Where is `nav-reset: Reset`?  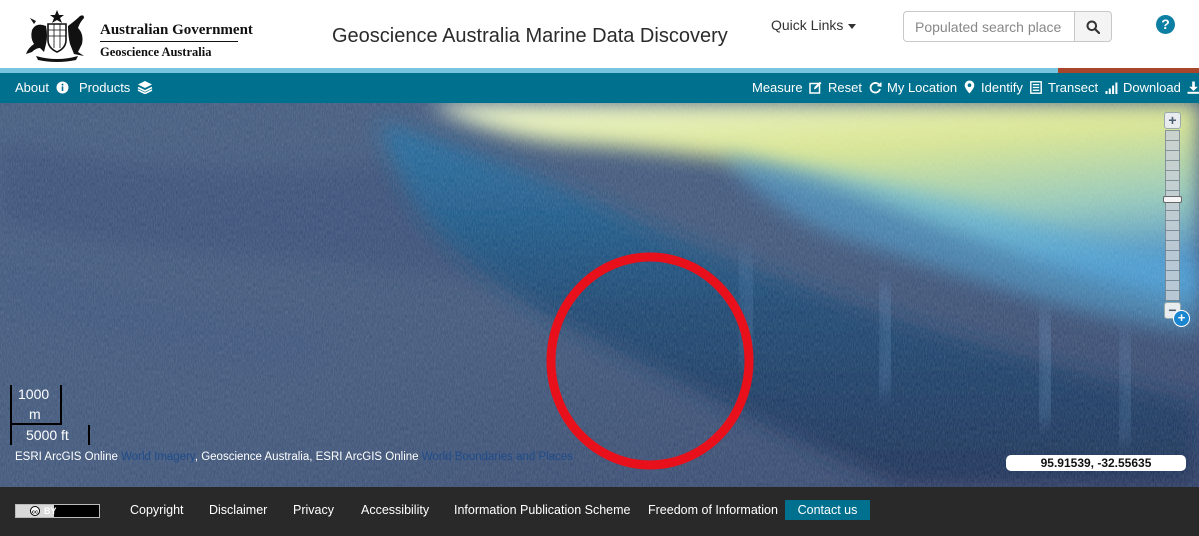 nav-reset: Reset is located at coordinates (855, 88).